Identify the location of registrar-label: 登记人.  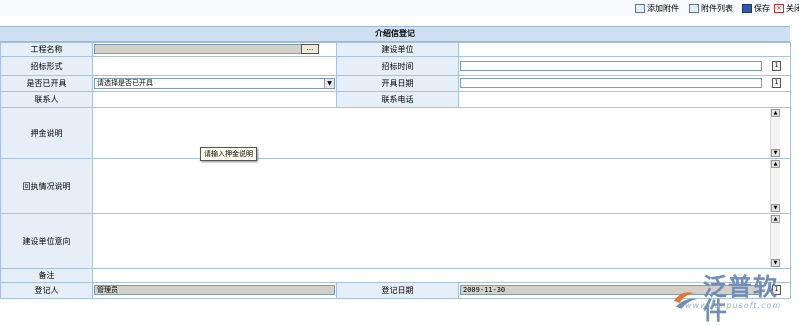
(46, 290).